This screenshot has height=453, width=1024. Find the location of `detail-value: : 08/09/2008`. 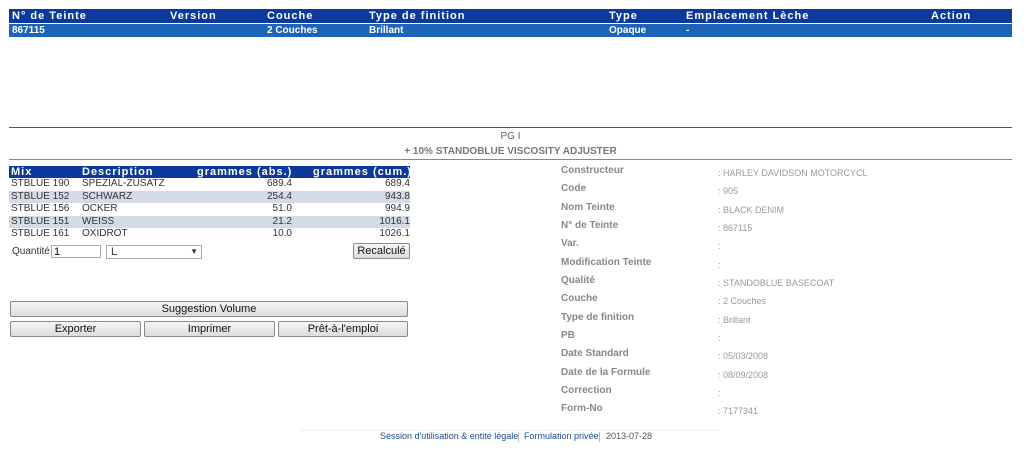

detail-value: : 08/09/2008 is located at coordinates (743, 374).